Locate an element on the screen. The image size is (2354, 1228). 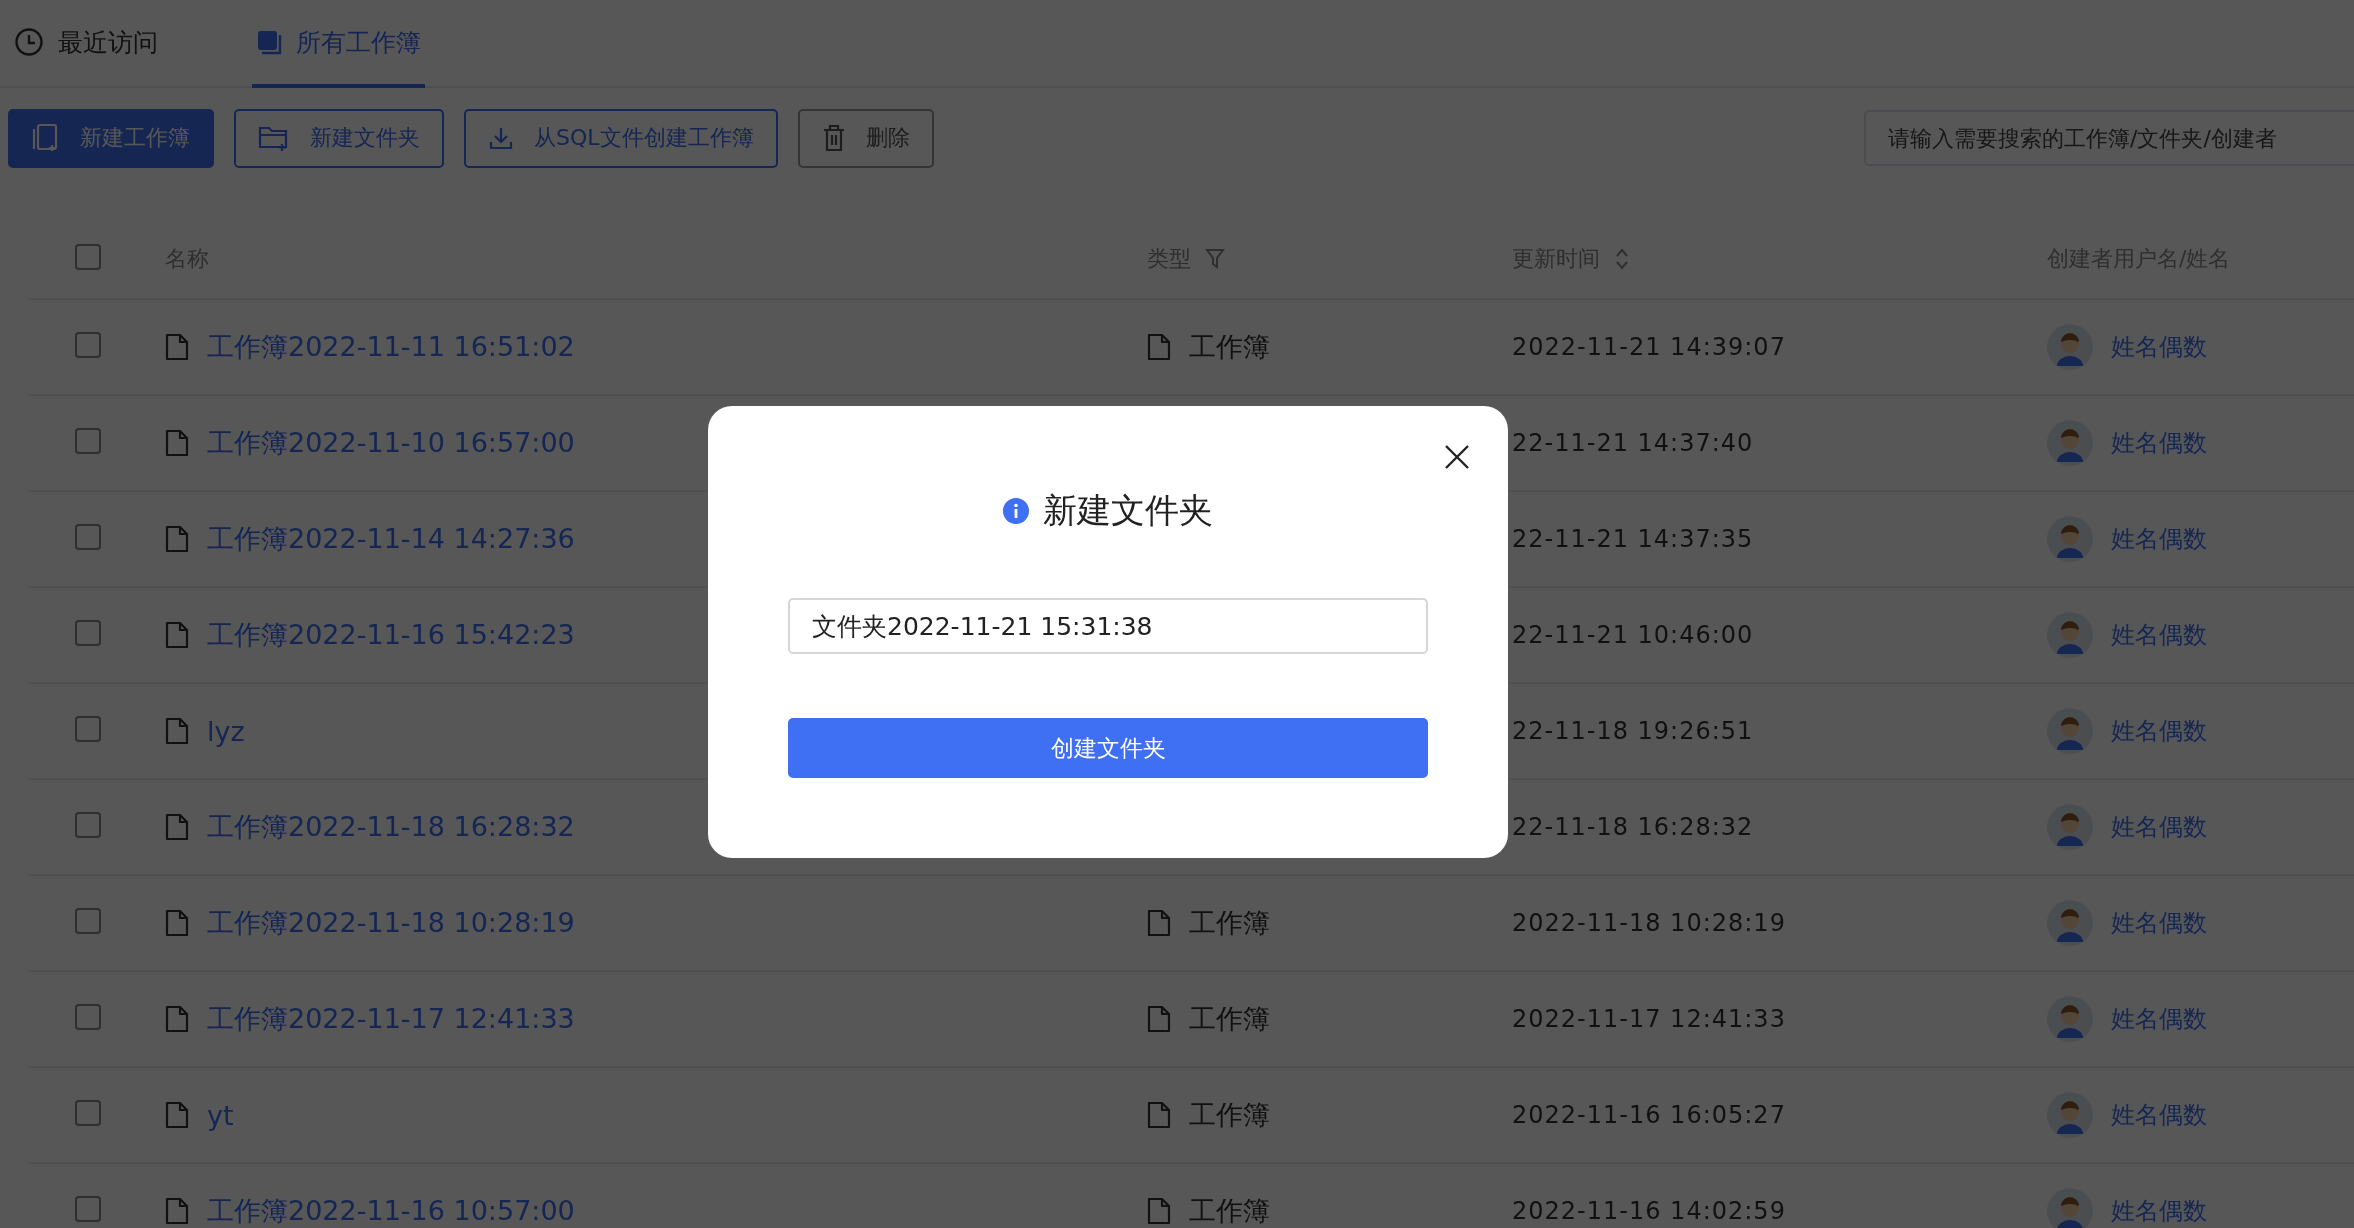
workbook-name-link: 工作簿2022-11-10 16:57:00 is located at coordinates (391, 443).